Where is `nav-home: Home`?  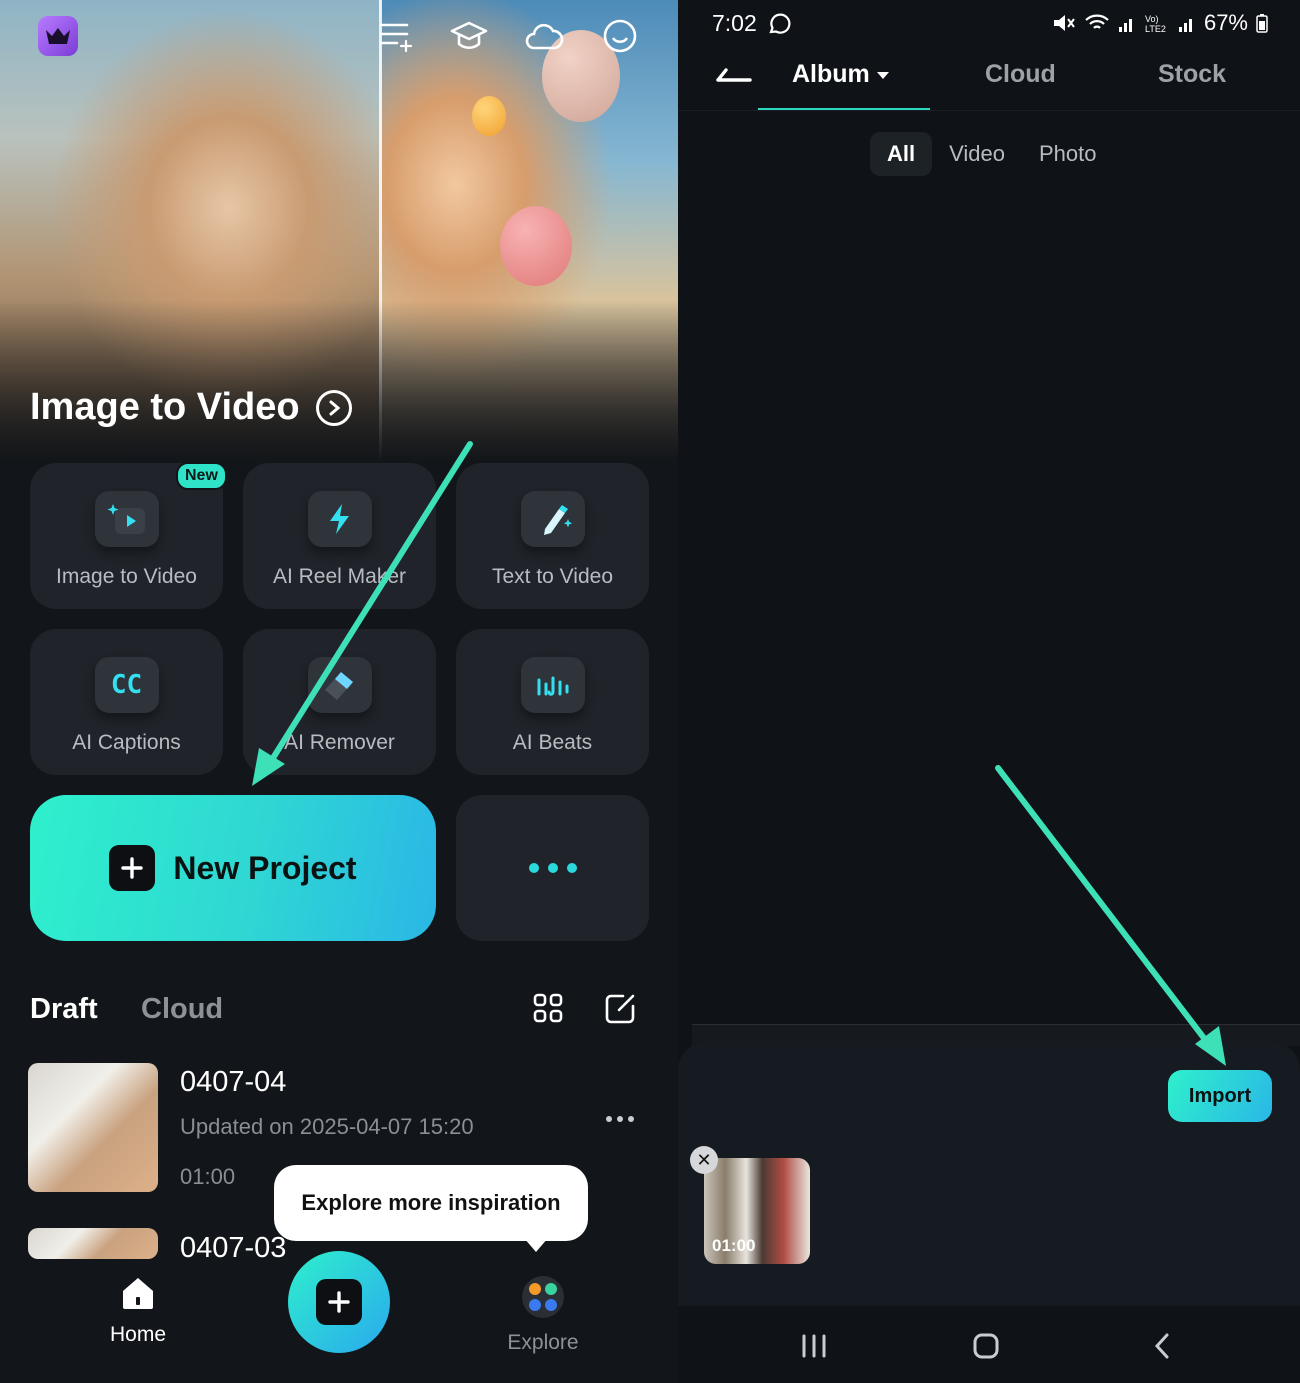 nav-home: Home is located at coordinates (138, 1311).